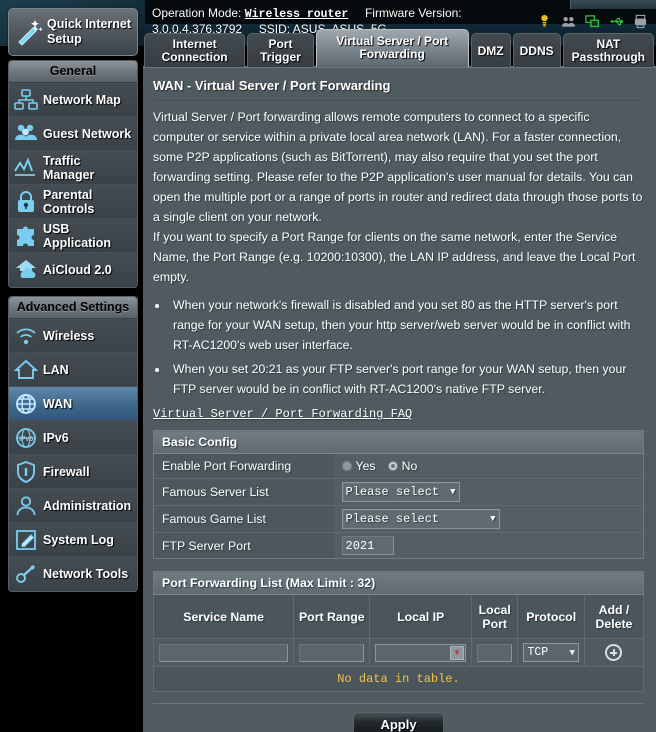  I want to click on lock-icon, so click(26, 201).